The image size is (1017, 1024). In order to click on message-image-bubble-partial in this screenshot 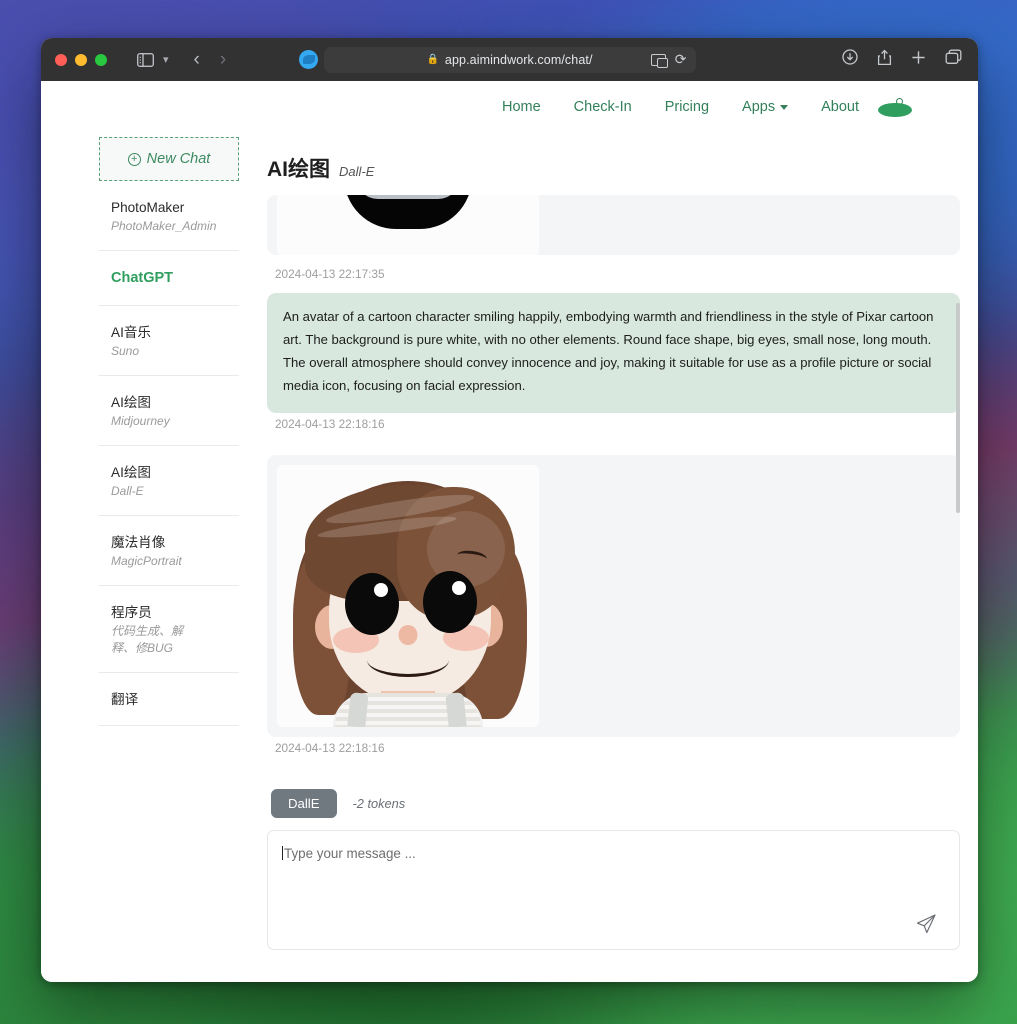, I will do `click(613, 225)`.